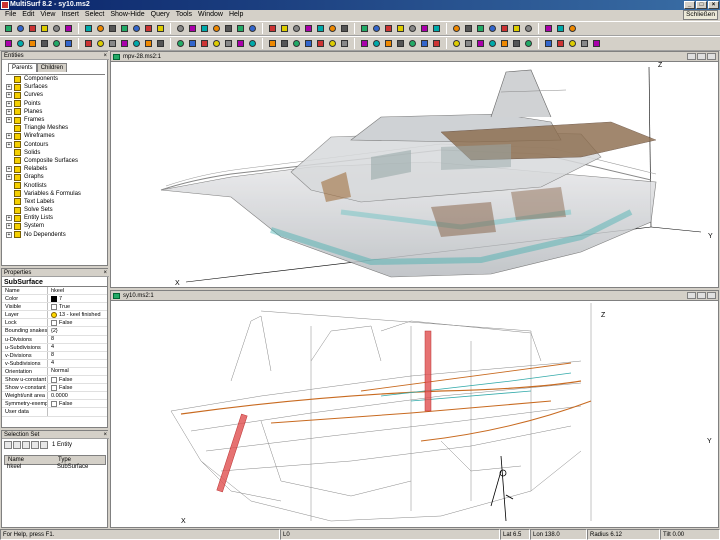 Image resolution: width=720 pixels, height=540 pixels. What do you see at coordinates (55, 226) in the screenshot?
I see `tree-item: + System` at bounding box center [55, 226].